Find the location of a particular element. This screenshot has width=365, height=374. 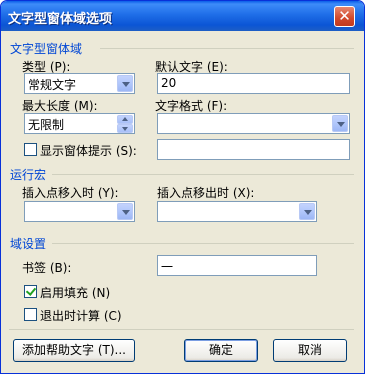

entry-macro-label: 插入点移入时 (Y): is located at coordinates (70, 193).